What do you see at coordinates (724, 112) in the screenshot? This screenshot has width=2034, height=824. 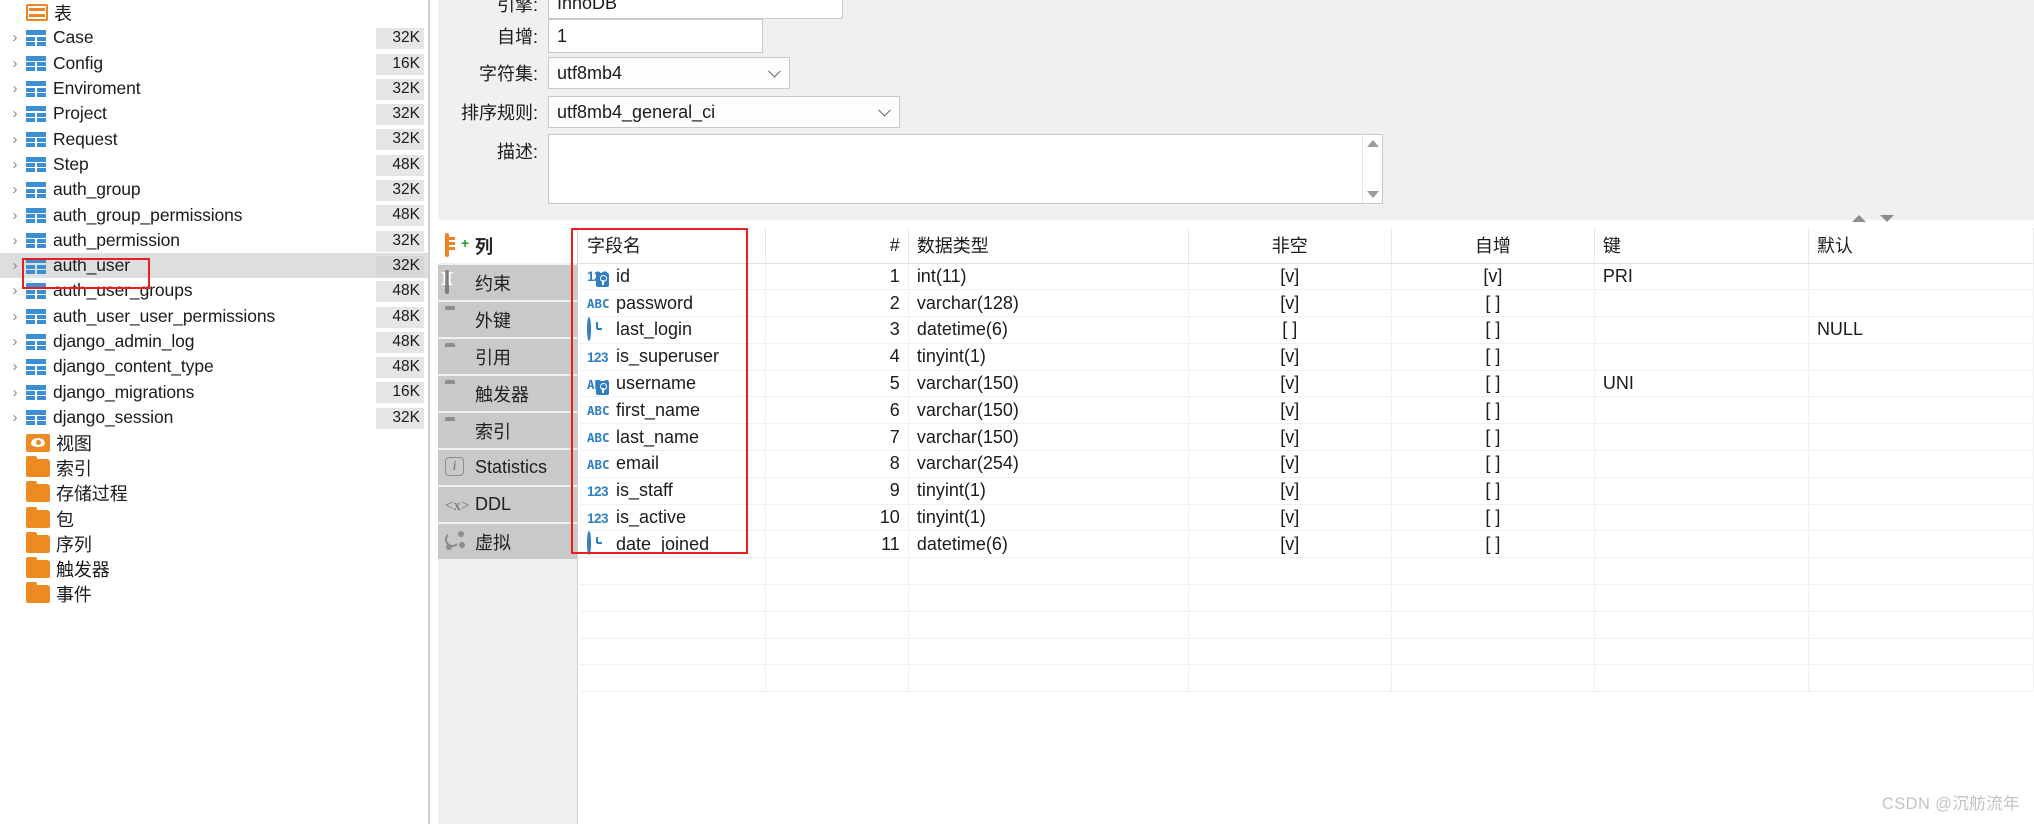 I see `collation-select: utf8mb4_general_ci` at bounding box center [724, 112].